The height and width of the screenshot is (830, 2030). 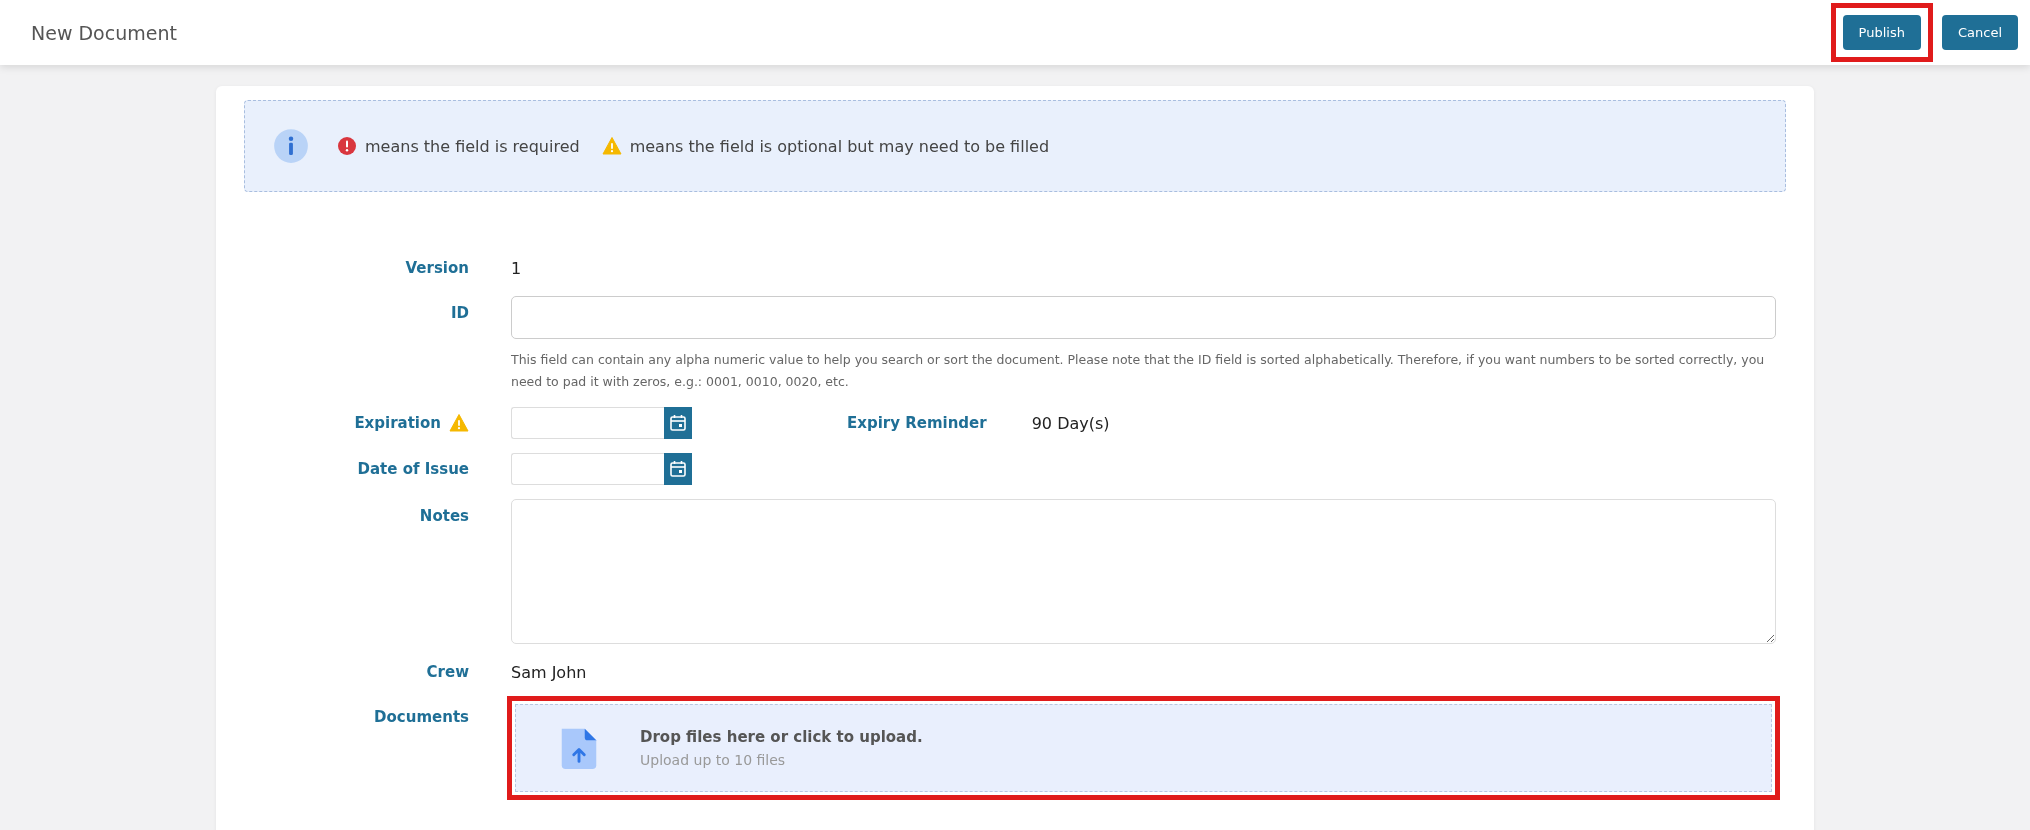 What do you see at coordinates (713, 760) in the screenshot?
I see `upload-hint: Upload up to 10 files` at bounding box center [713, 760].